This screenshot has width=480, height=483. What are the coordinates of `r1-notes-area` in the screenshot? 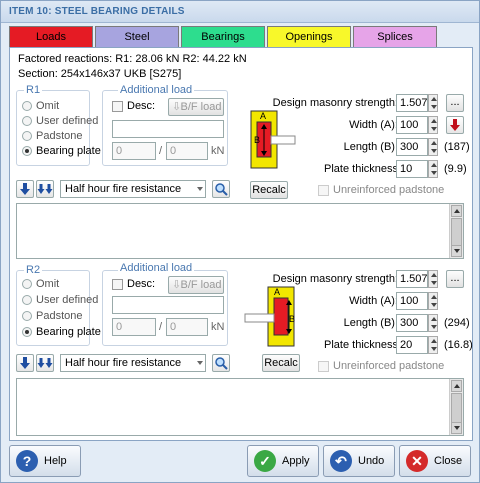 It's located at (240, 231).